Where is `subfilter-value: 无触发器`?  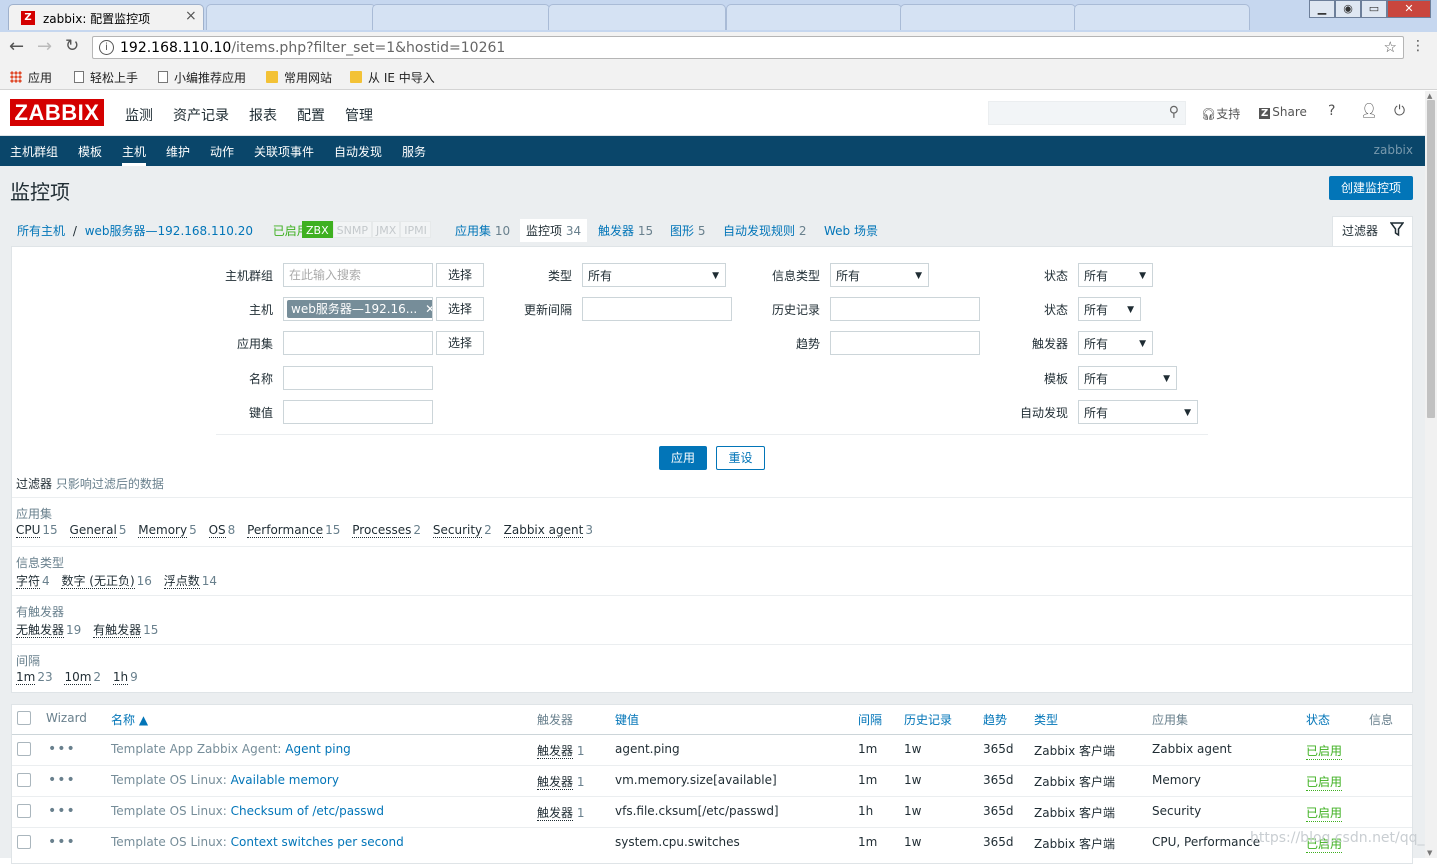
subfilter-value: 无触发器 is located at coordinates (40, 630).